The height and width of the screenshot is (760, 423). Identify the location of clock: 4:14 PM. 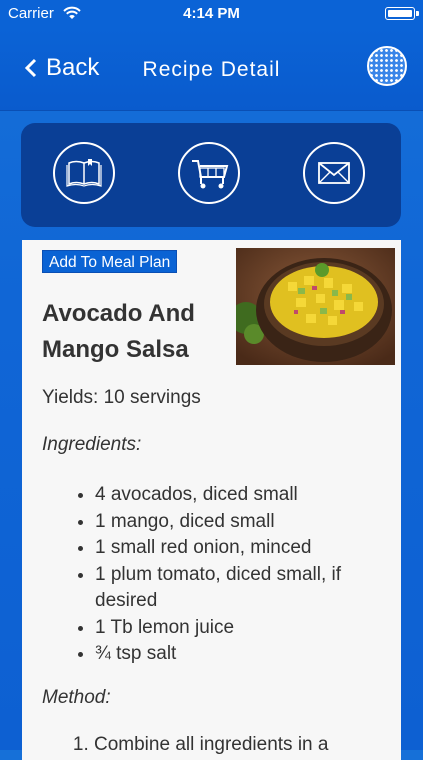
(211, 13).